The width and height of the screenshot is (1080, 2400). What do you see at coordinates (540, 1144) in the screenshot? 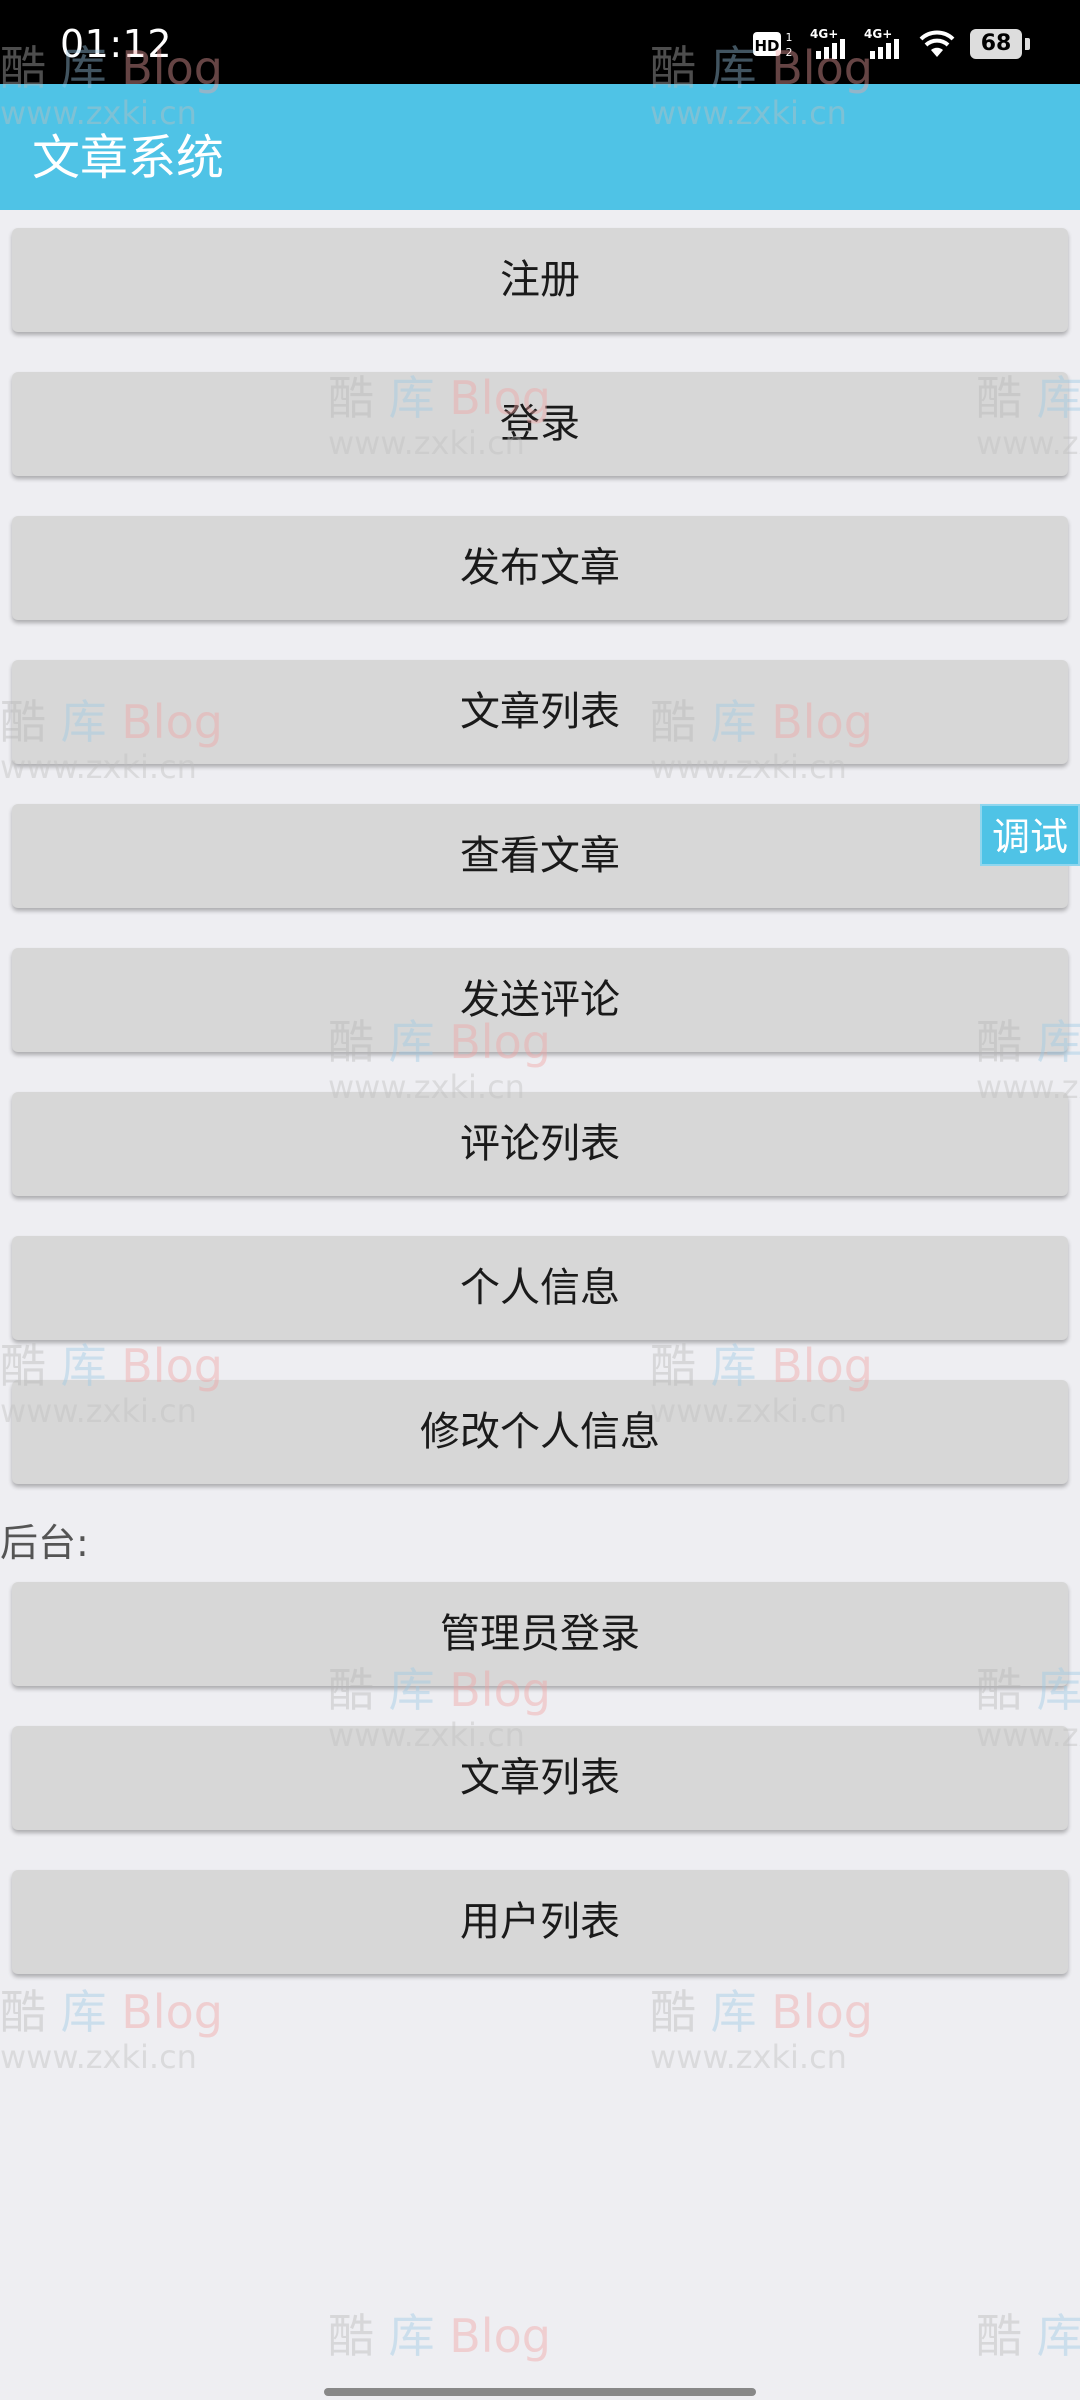
I see `comment-list-button: 评论列表` at bounding box center [540, 1144].